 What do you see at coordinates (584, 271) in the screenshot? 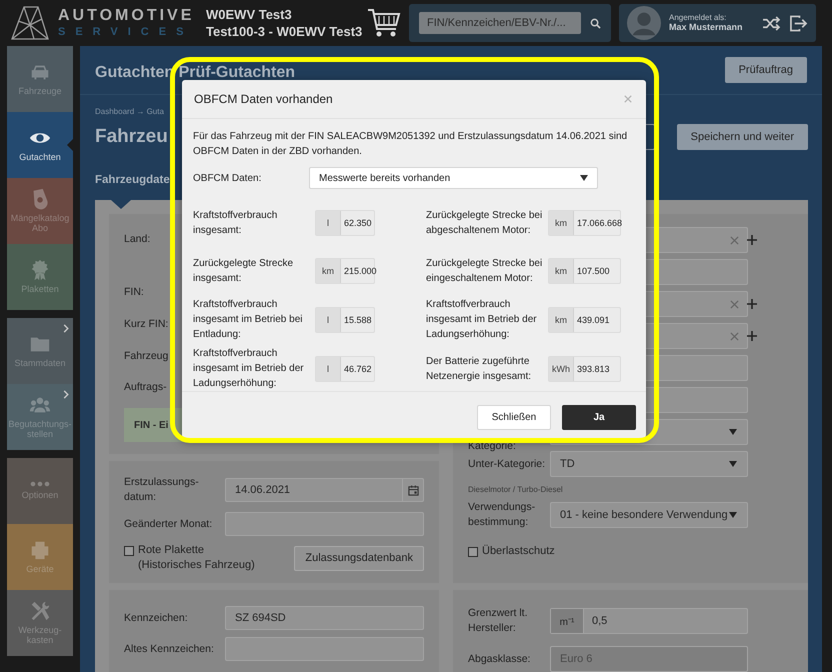
I see `reading-field: km 107.500` at bounding box center [584, 271].